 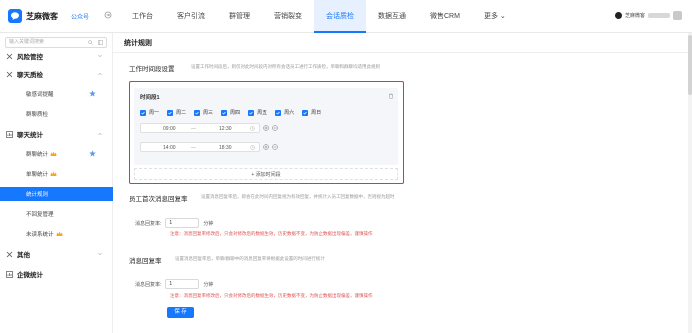 What do you see at coordinates (56, 42) in the screenshot?
I see `sidebar-search-input: 输入关键词搜索` at bounding box center [56, 42].